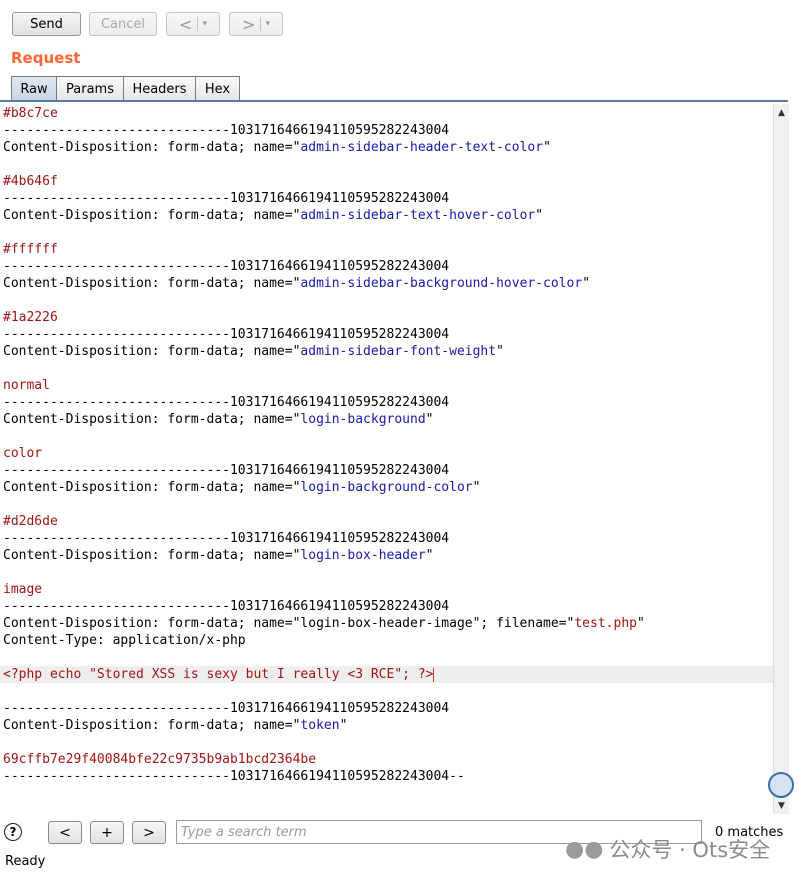 The height and width of the screenshot is (881, 798). Describe the element at coordinates (46, 58) in the screenshot. I see `section-title: Request` at that location.